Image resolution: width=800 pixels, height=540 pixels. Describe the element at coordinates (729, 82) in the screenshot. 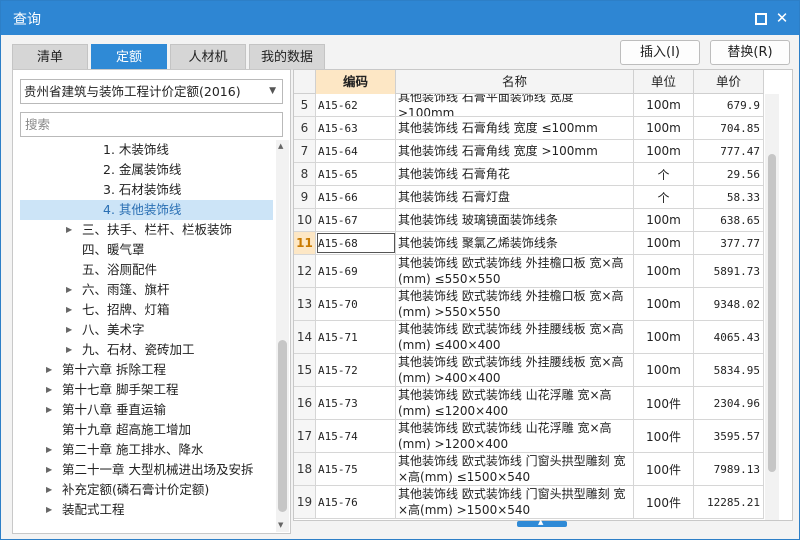

I see `header-price: 单价` at that location.